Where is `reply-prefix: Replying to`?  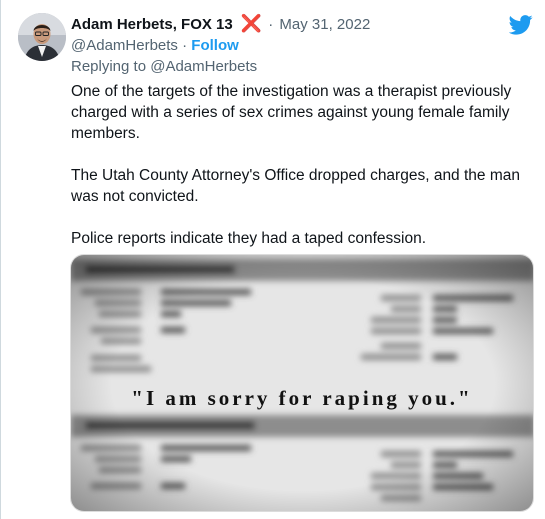 reply-prefix: Replying to is located at coordinates (109, 66).